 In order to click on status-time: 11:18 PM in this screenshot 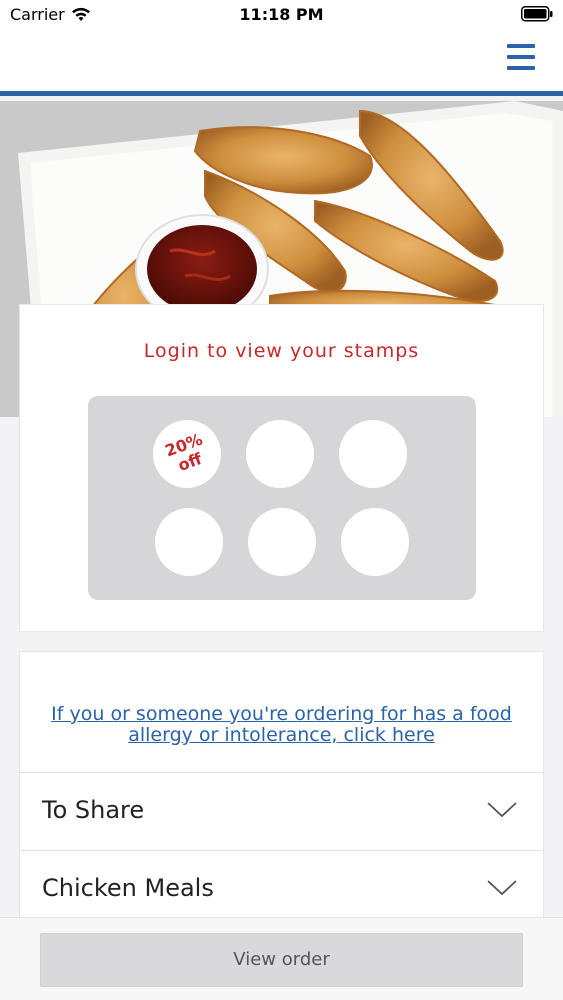, I will do `click(281, 14)`.